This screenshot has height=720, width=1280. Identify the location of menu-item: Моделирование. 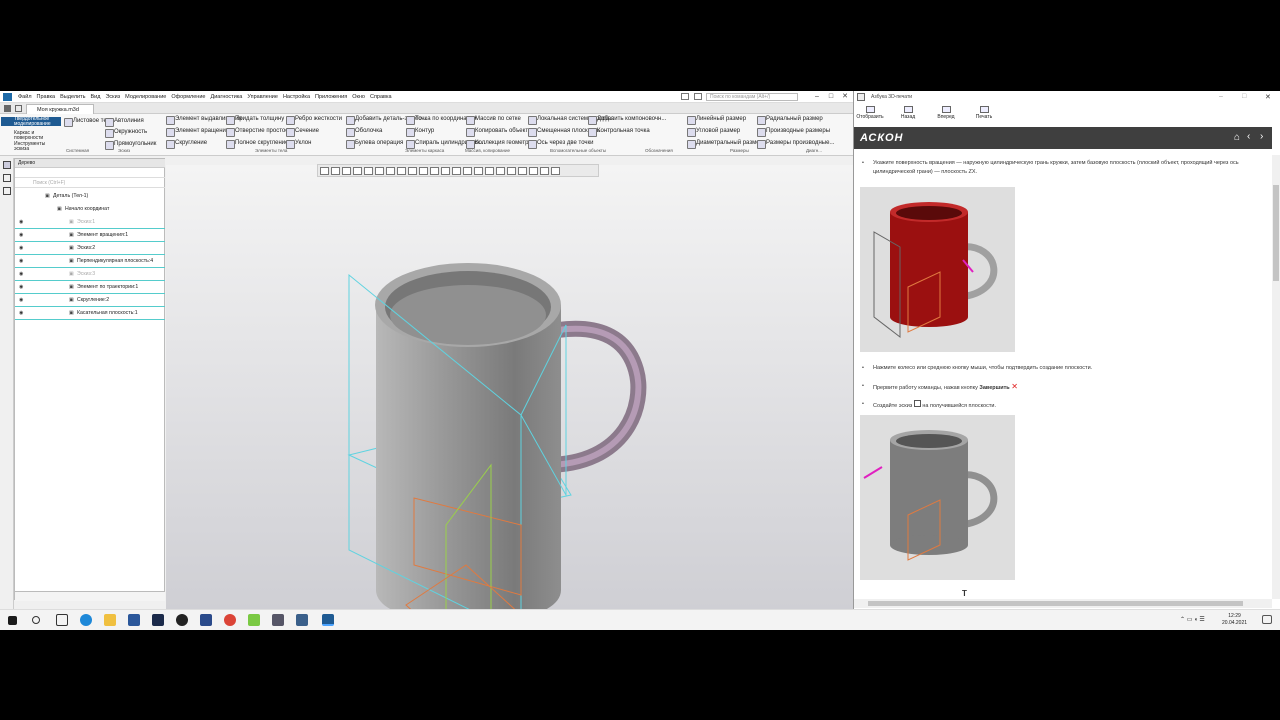
(145, 97).